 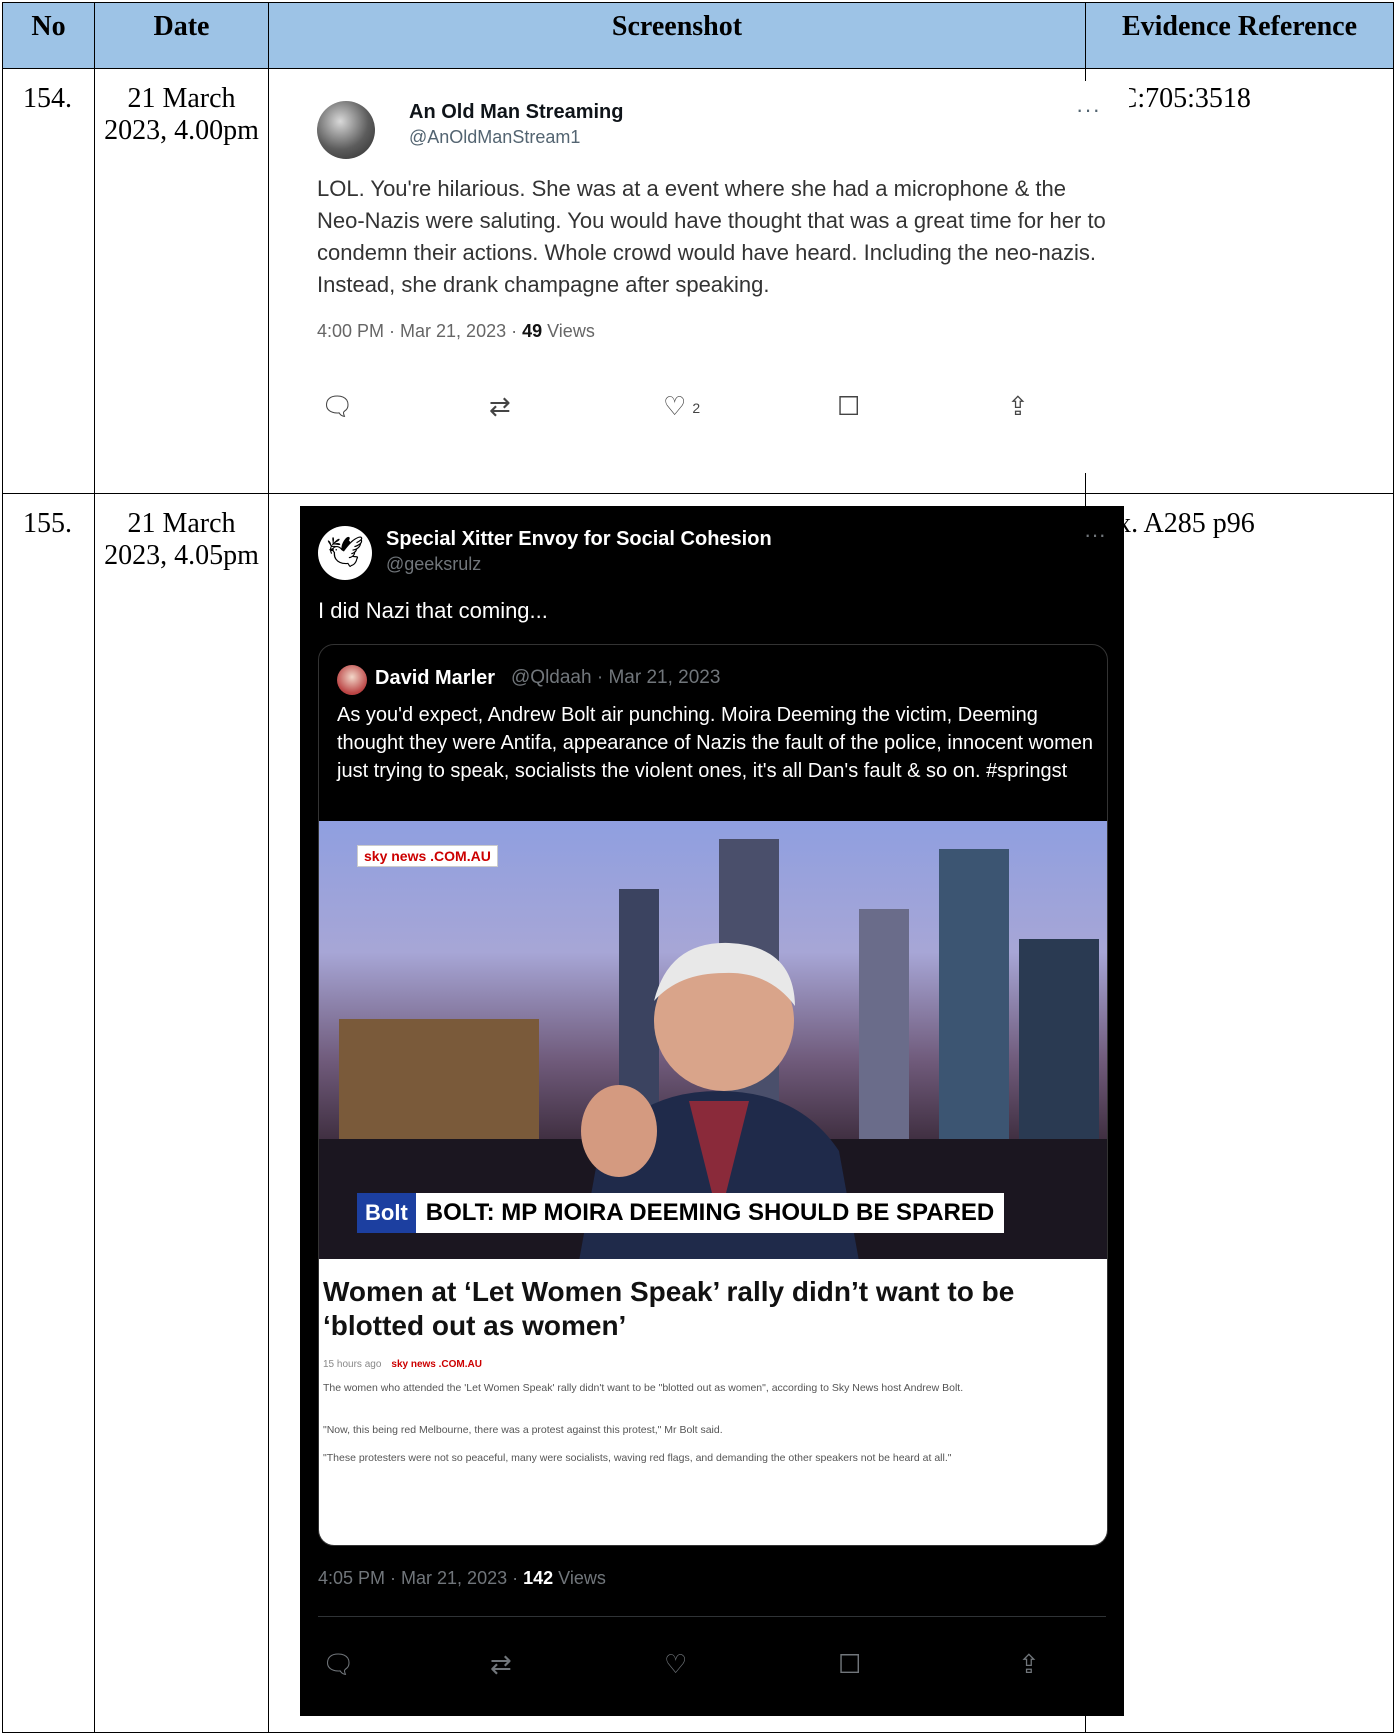 What do you see at coordinates (436, 1364) in the screenshot?
I see `article-source: sky news .COM.AU` at bounding box center [436, 1364].